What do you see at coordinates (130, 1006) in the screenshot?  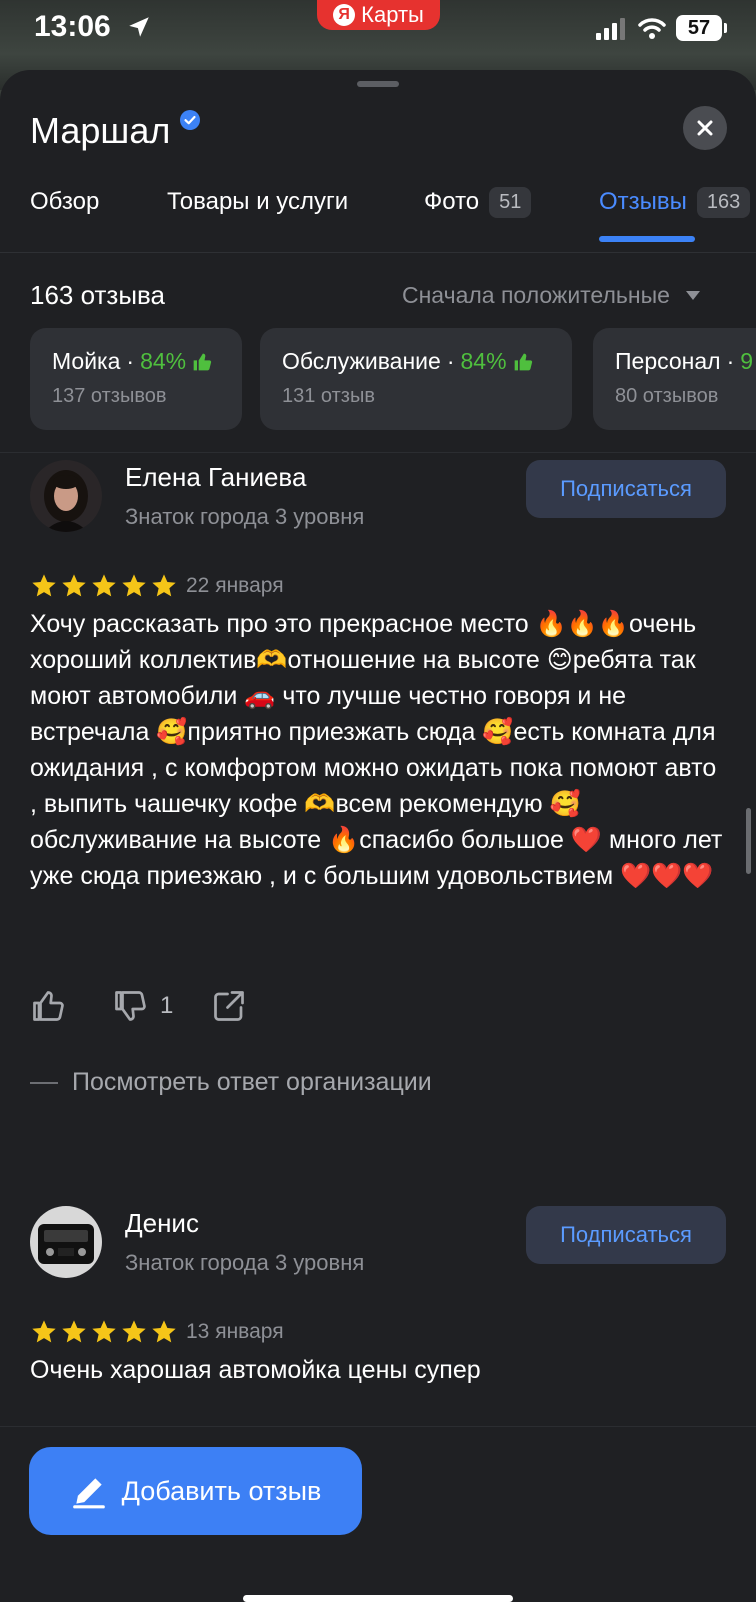 I see `thumbs-down-icon` at bounding box center [130, 1006].